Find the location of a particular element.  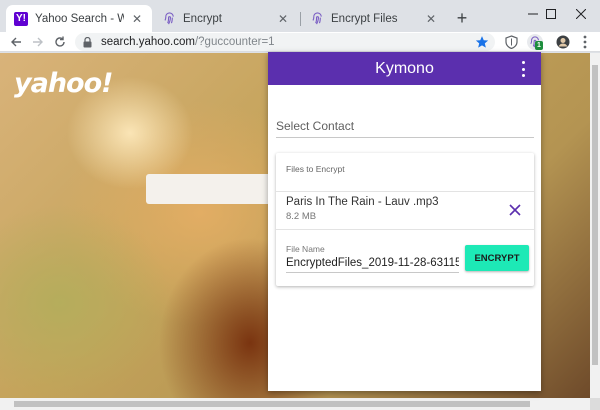

file-name: Paris In The Rain - Lauv .mp3 is located at coordinates (362, 202).